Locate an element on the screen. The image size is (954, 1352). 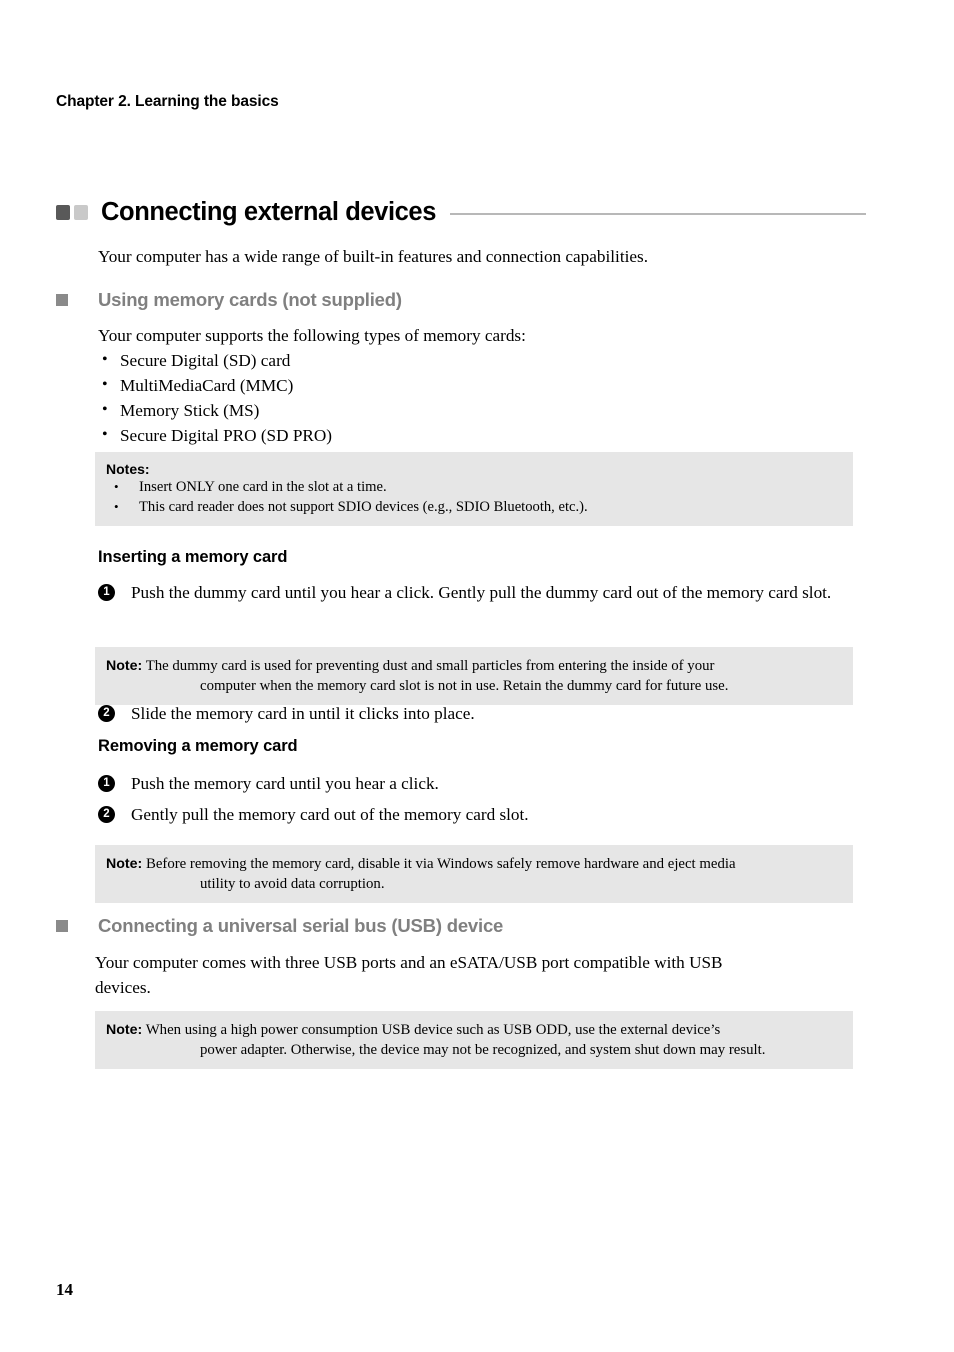
usb-body-line-2: devices. is located at coordinates (123, 987).